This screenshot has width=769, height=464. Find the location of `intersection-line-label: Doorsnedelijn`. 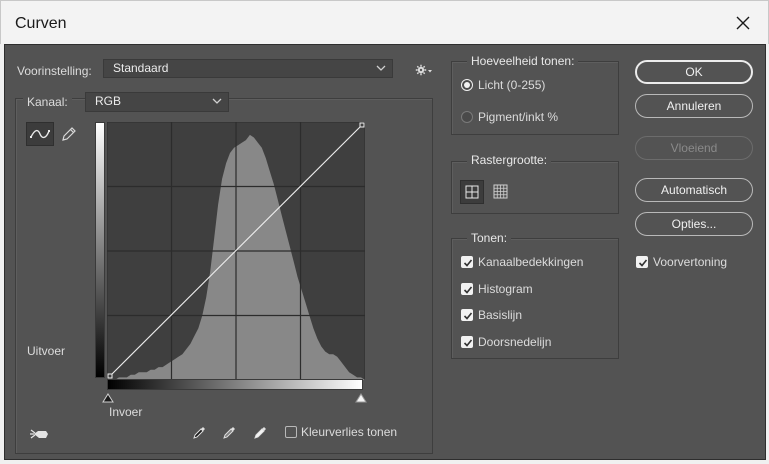

intersection-line-label: Doorsnedelijn is located at coordinates (515, 342).